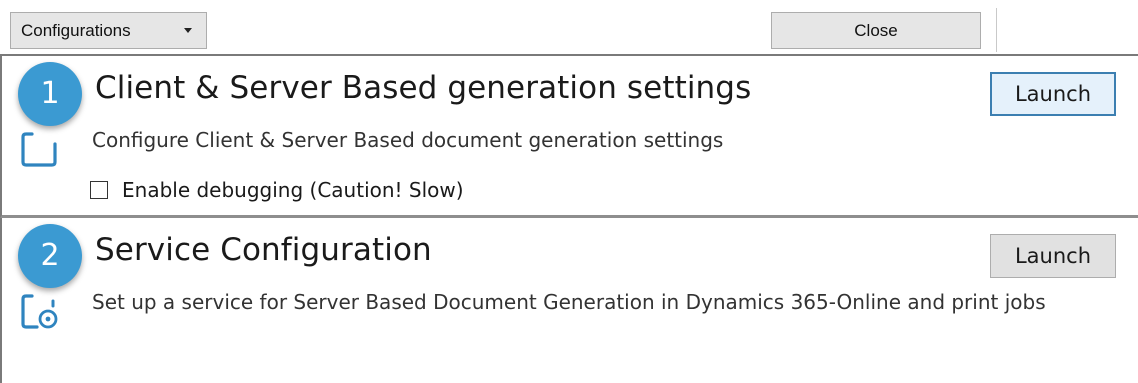 The width and height of the screenshot is (1138, 383). I want to click on toolbar-divider, so click(996, 30).